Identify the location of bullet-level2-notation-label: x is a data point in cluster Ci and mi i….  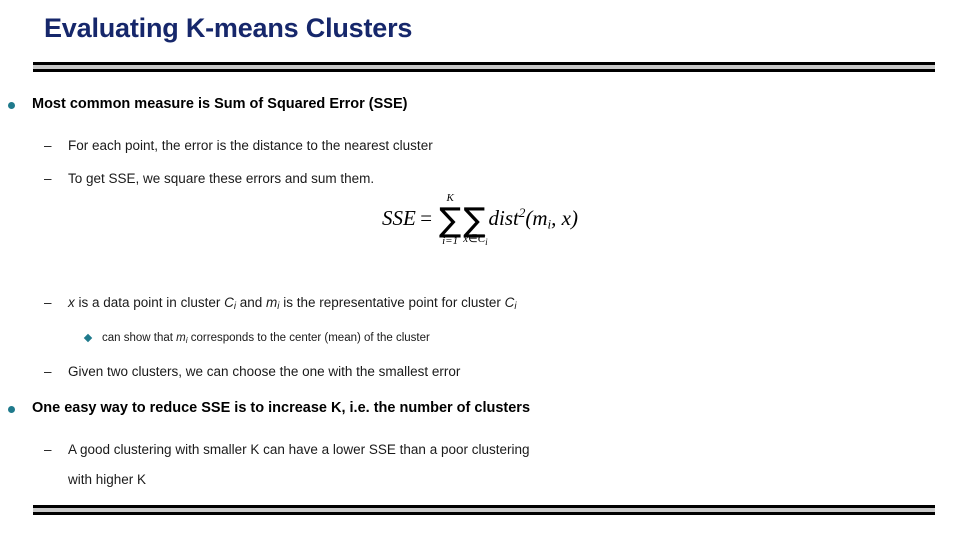
(292, 303).